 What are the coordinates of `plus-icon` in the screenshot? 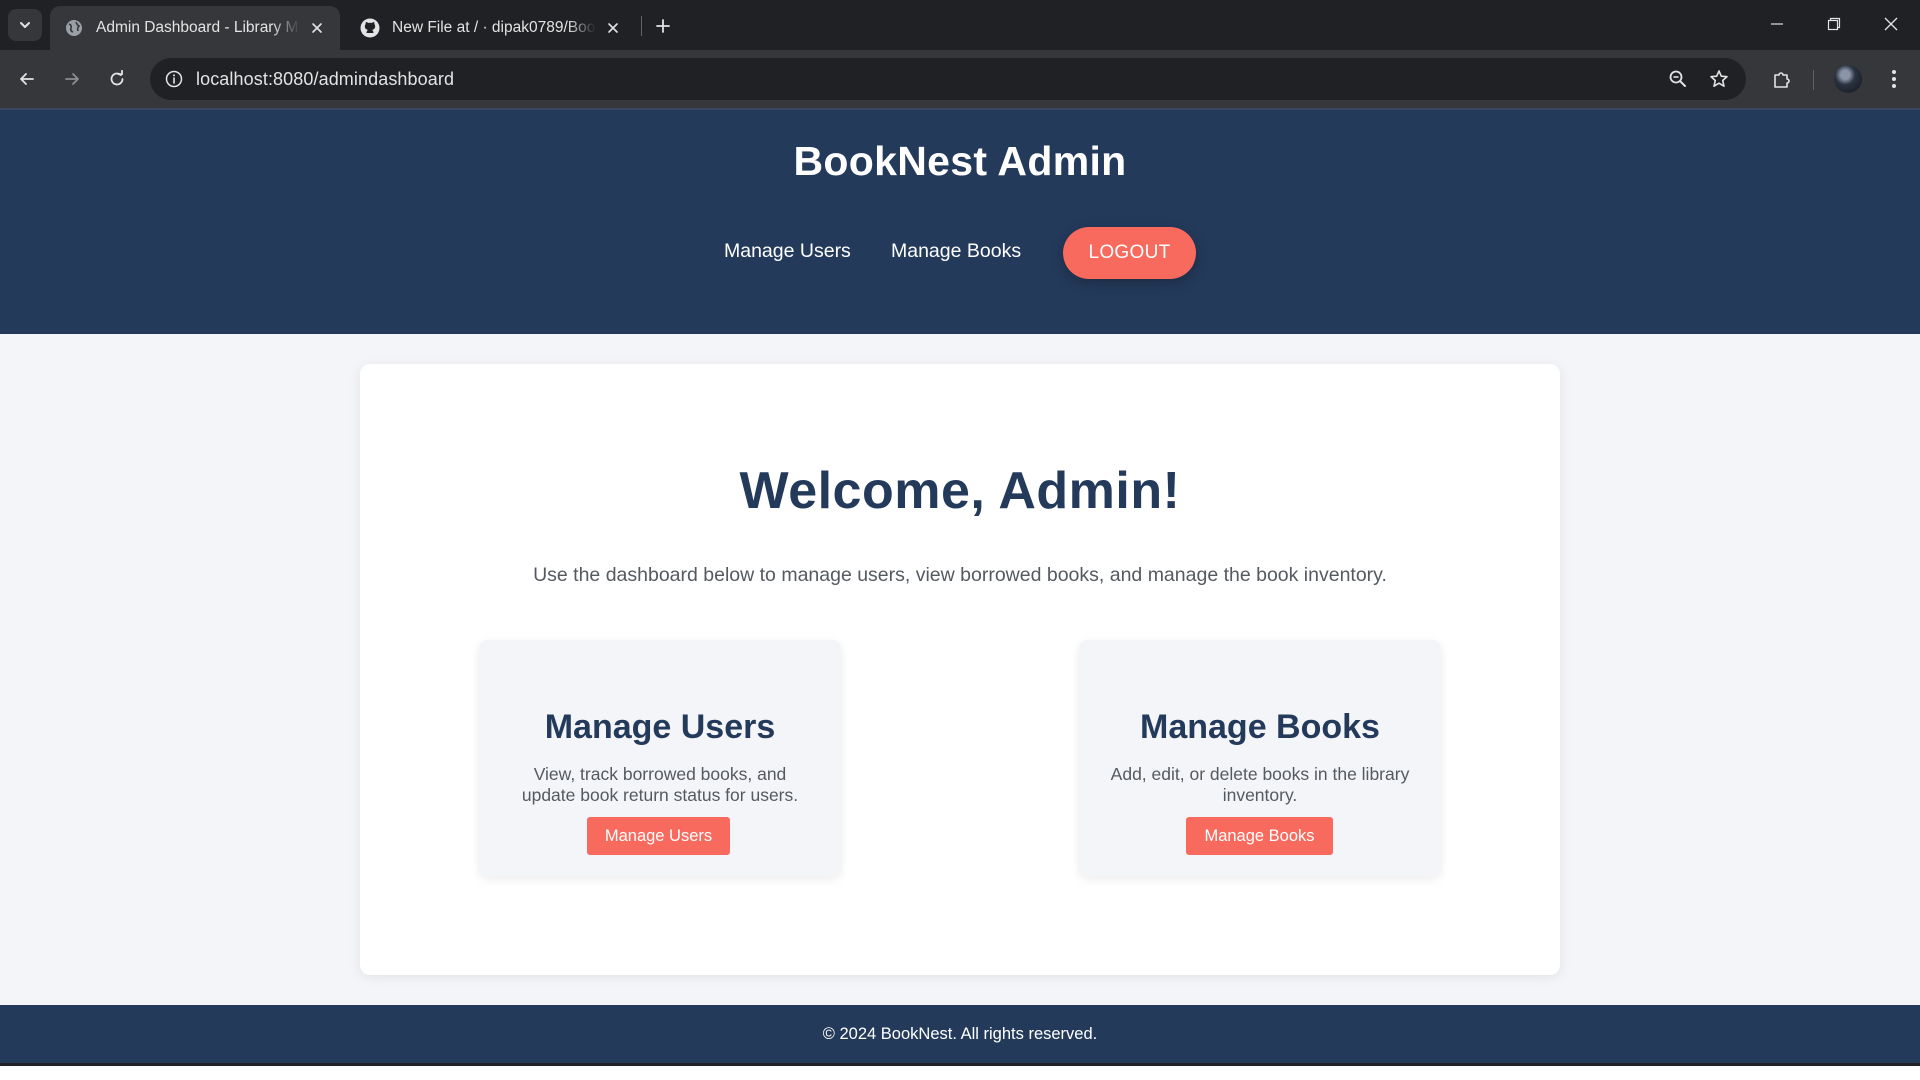 It's located at (663, 26).